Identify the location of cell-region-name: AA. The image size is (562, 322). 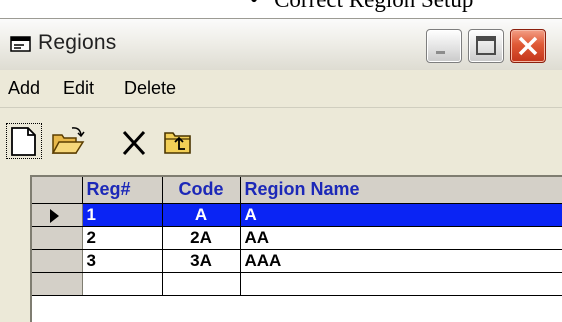
(401, 238).